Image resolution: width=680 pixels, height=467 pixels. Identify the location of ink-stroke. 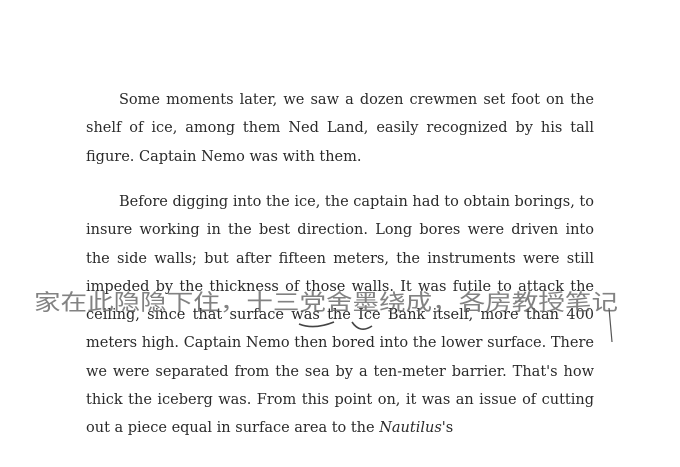
(610, 325).